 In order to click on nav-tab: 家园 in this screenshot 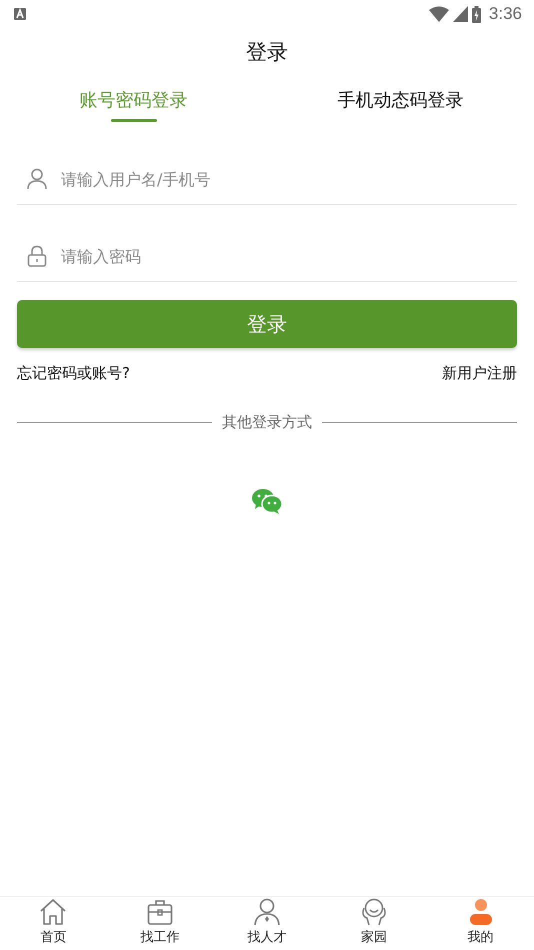, I will do `click(374, 923)`.